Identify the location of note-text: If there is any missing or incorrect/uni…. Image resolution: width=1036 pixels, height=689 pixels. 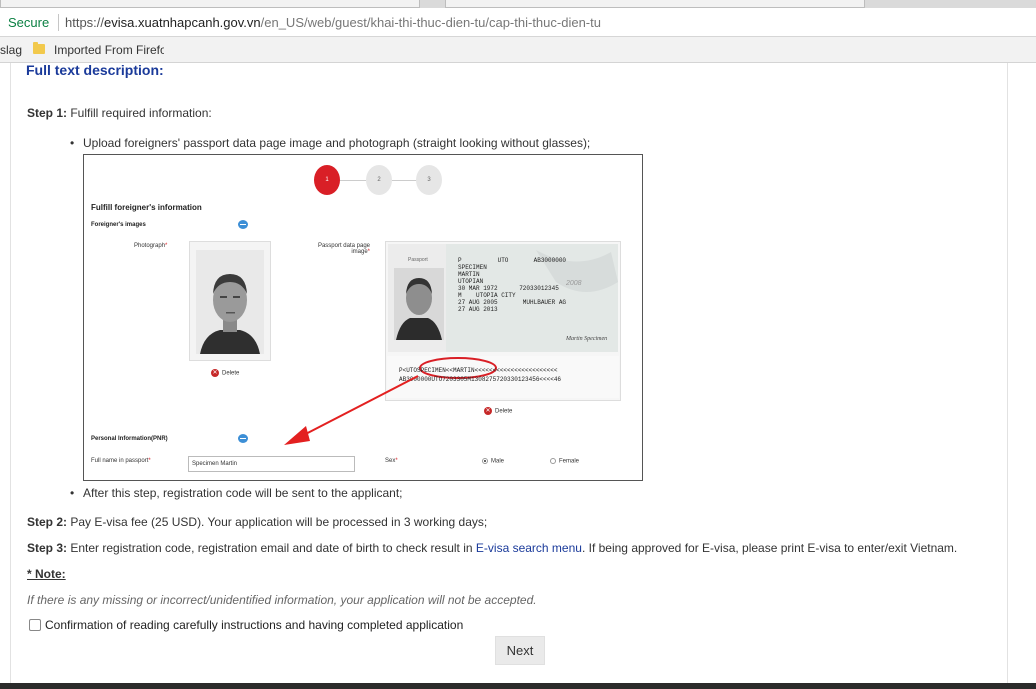
(282, 600).